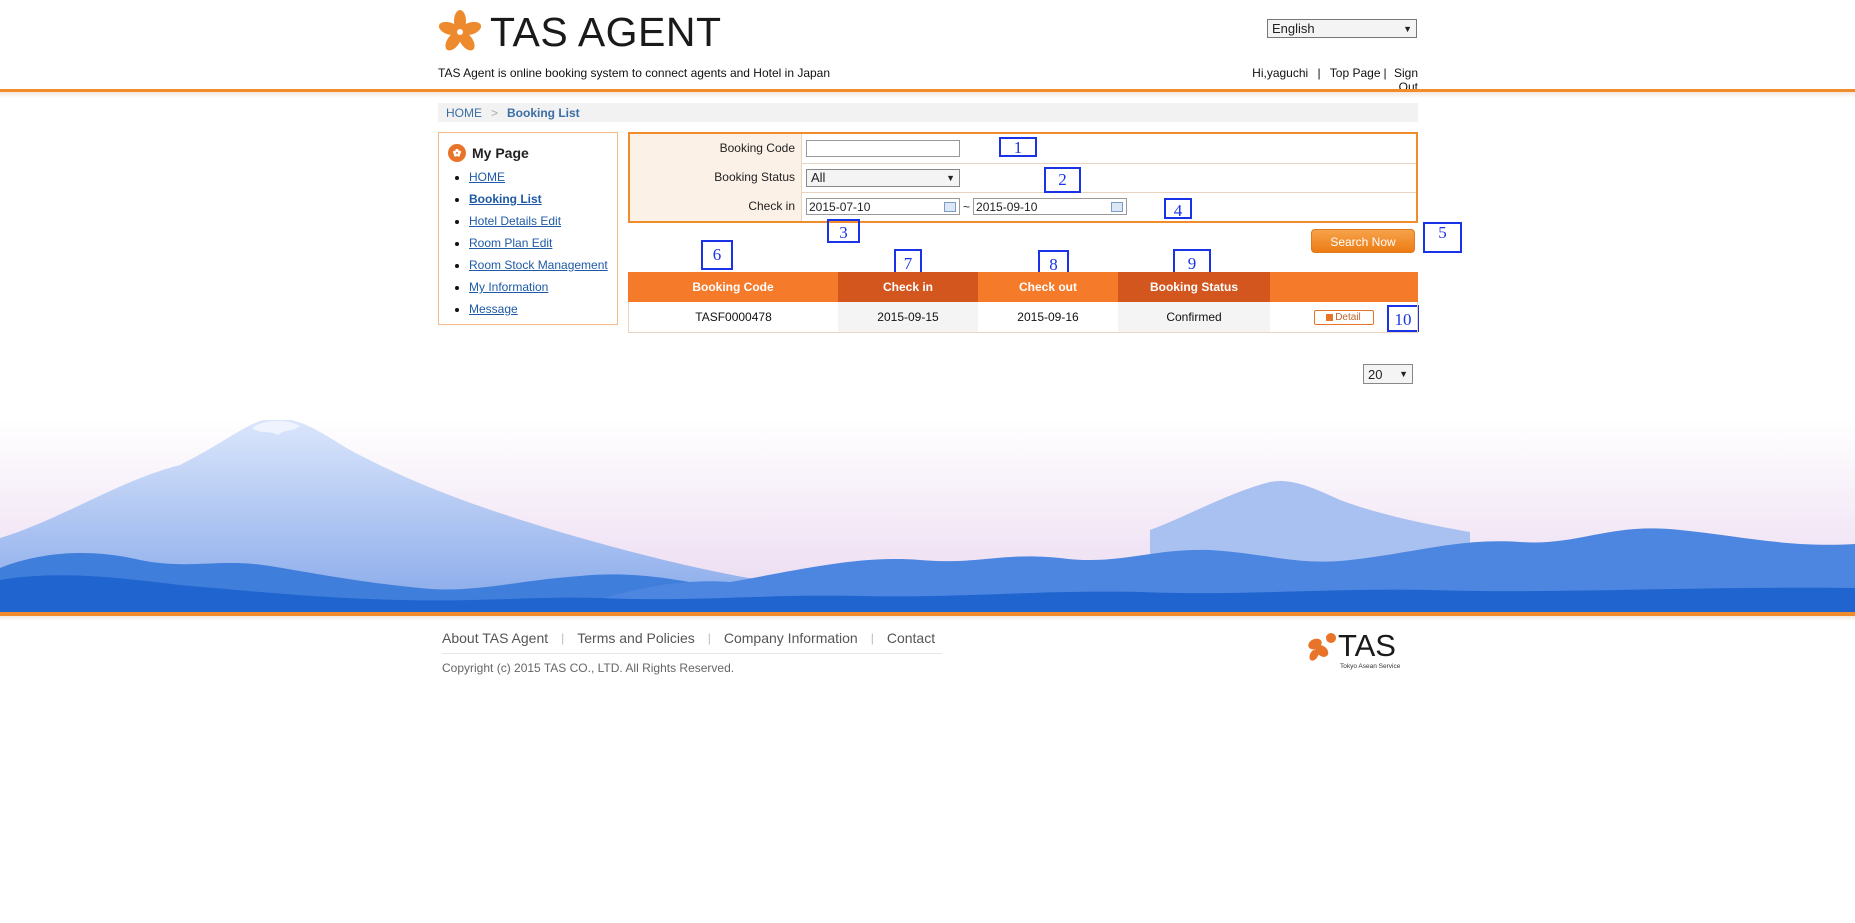 This screenshot has height=923, width=1855. I want to click on sidebar-item-booking-list: Booking List, so click(538, 202).